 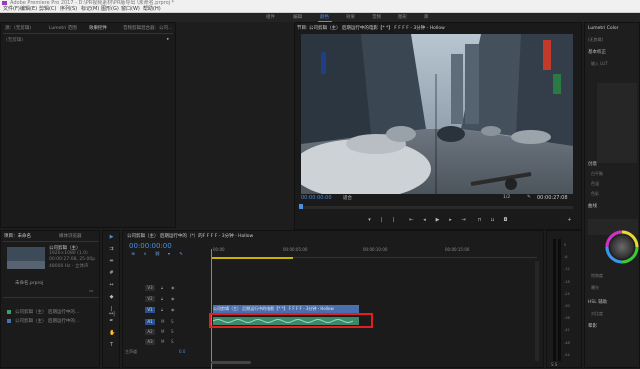 What do you see at coordinates (597, 52) in the screenshot?
I see `section-basic-correction: 基本校正` at bounding box center [597, 52].